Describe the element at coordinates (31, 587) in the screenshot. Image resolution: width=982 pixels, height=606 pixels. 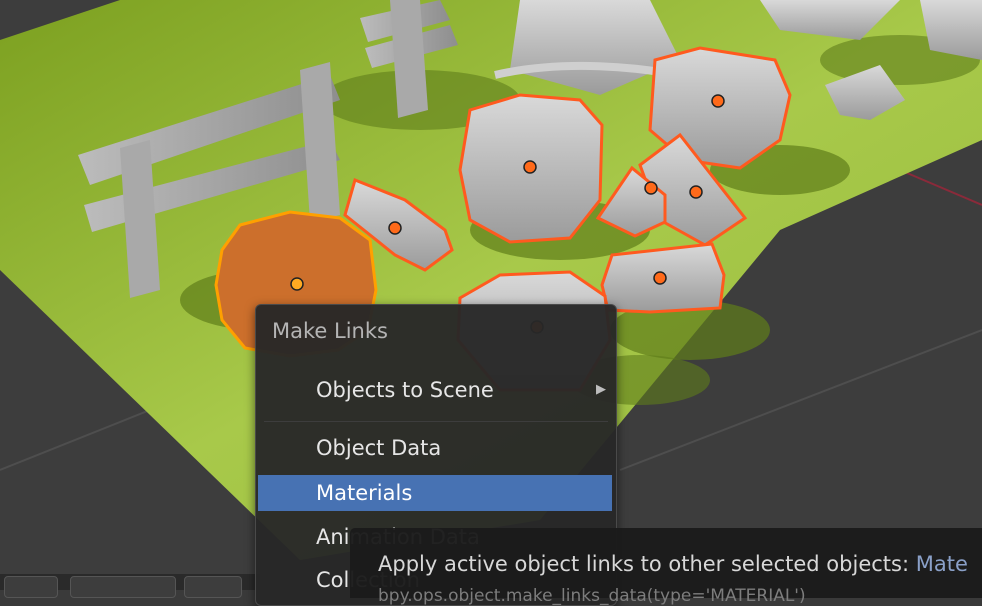
I see `select-box-icon` at that location.